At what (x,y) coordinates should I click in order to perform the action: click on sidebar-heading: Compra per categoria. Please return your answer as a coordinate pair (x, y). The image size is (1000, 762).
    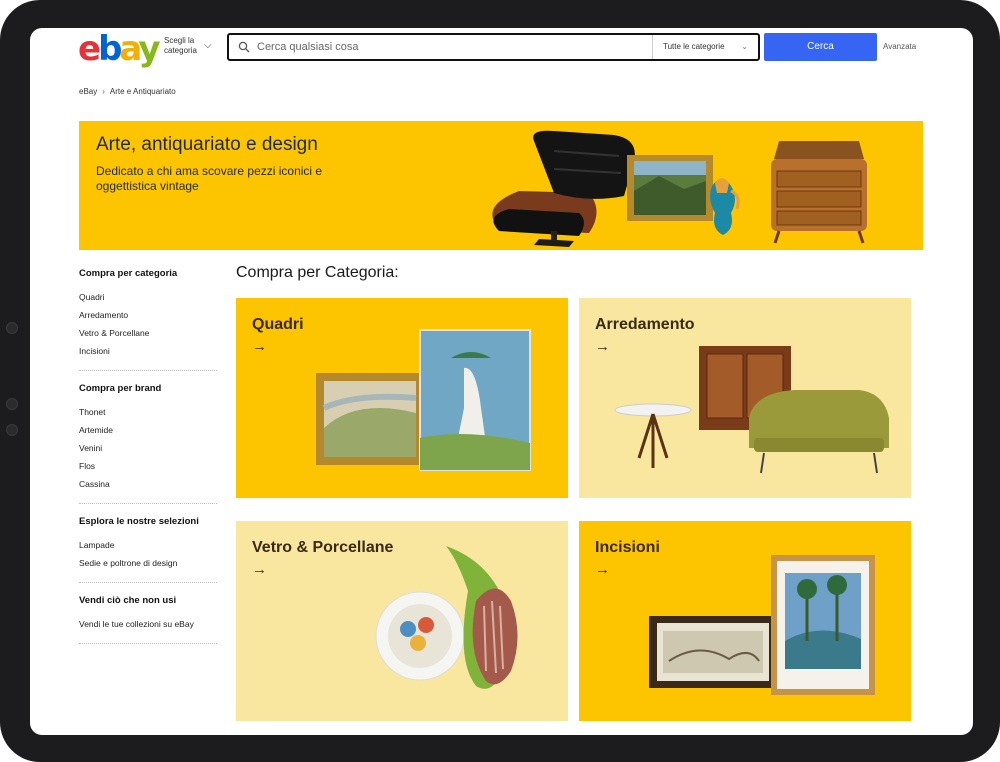
    Looking at the image, I should click on (128, 273).